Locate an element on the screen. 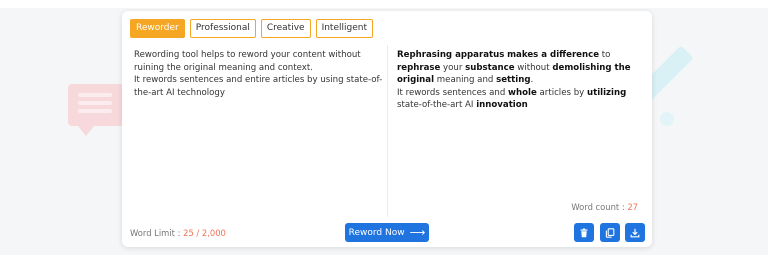 Image resolution: width=768 pixels, height=261 pixels. copy-button is located at coordinates (610, 232).